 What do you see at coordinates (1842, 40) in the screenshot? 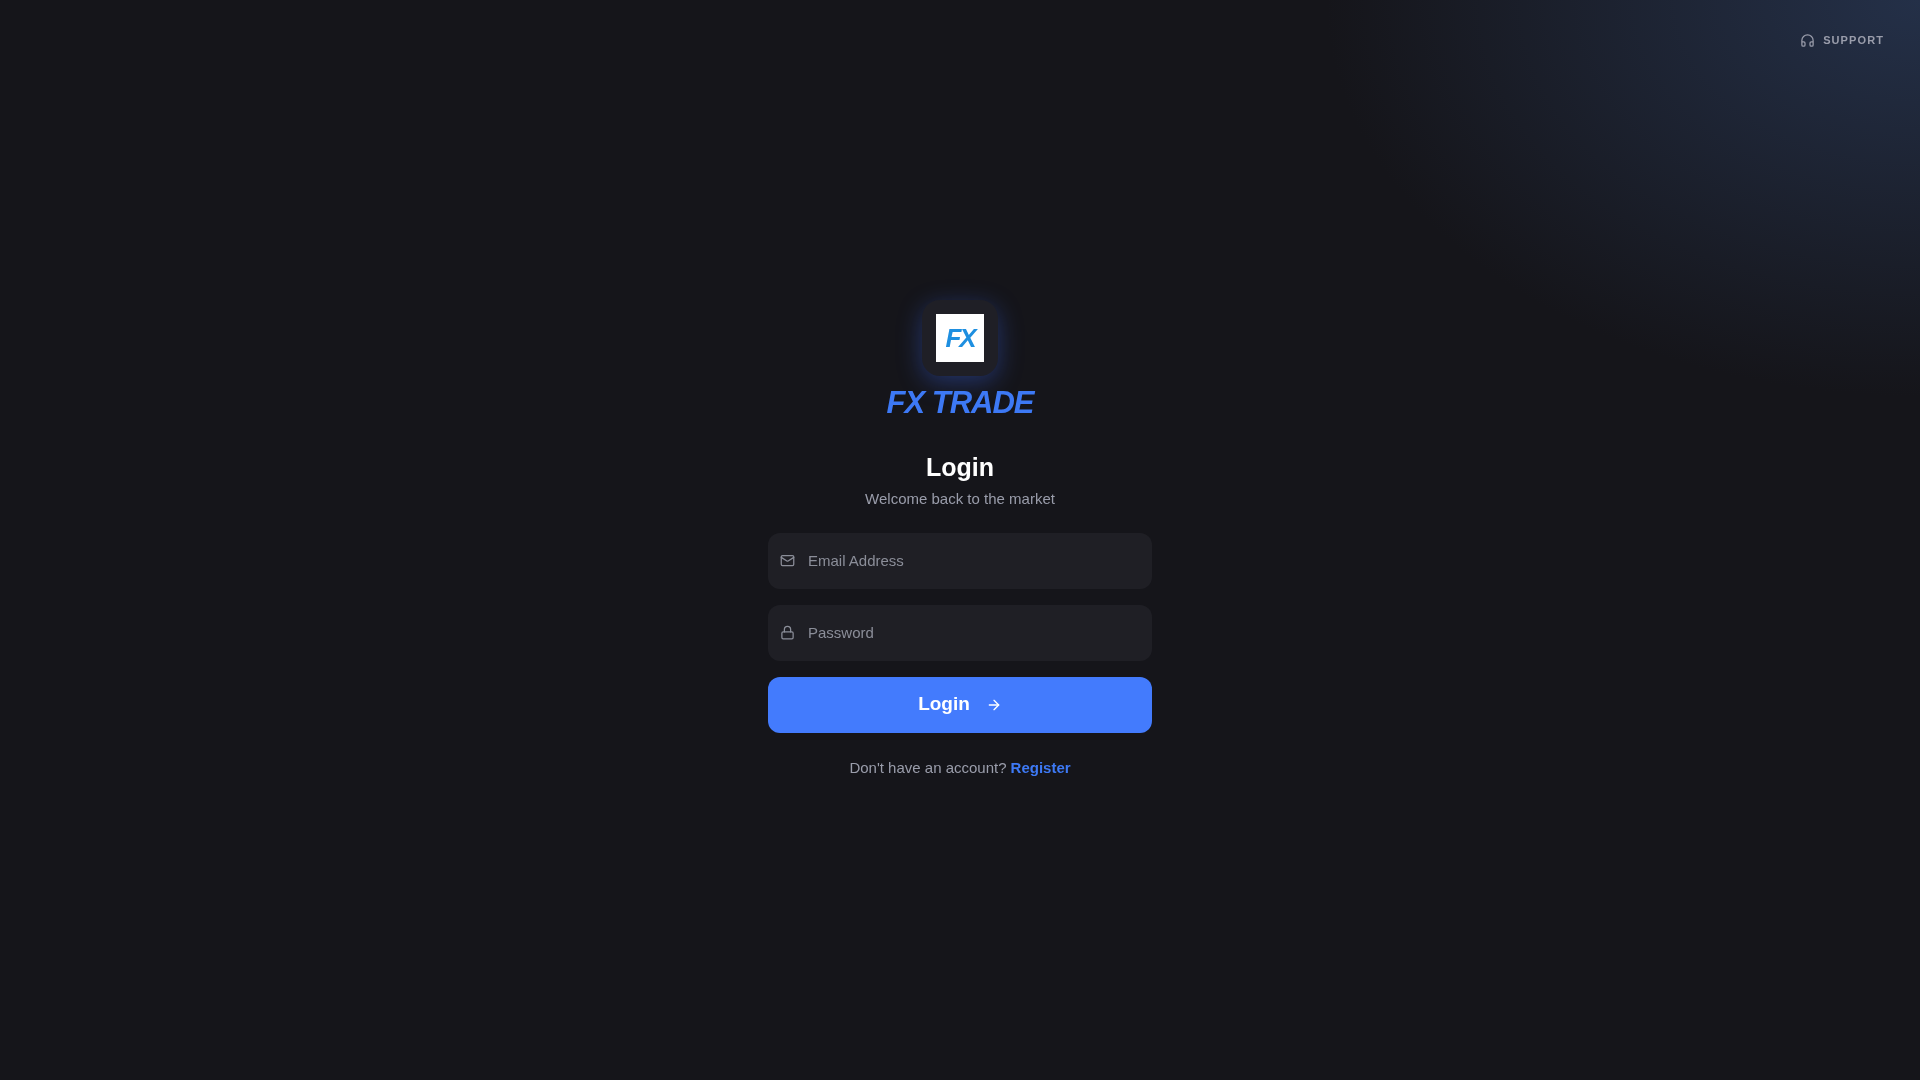
I see `support-link: SUPPORT` at bounding box center [1842, 40].